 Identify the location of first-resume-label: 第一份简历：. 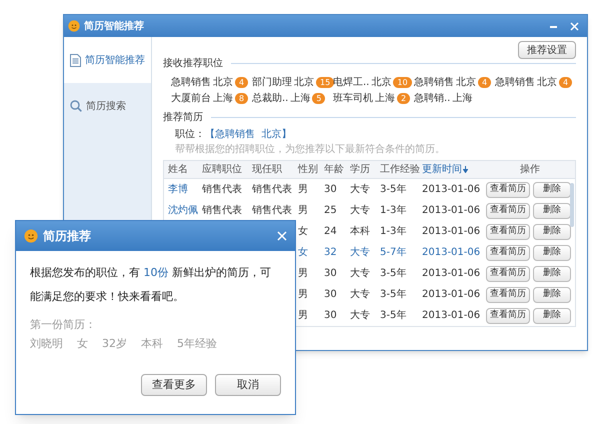
(63, 325).